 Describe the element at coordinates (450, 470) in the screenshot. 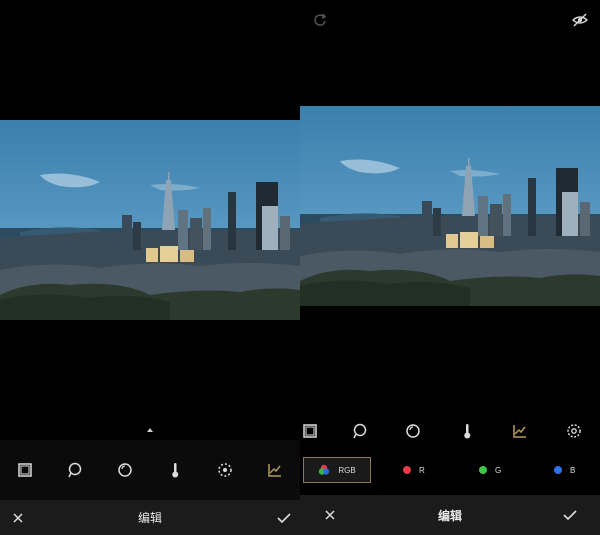

I see `channel-selector: RGB R G B` at that location.